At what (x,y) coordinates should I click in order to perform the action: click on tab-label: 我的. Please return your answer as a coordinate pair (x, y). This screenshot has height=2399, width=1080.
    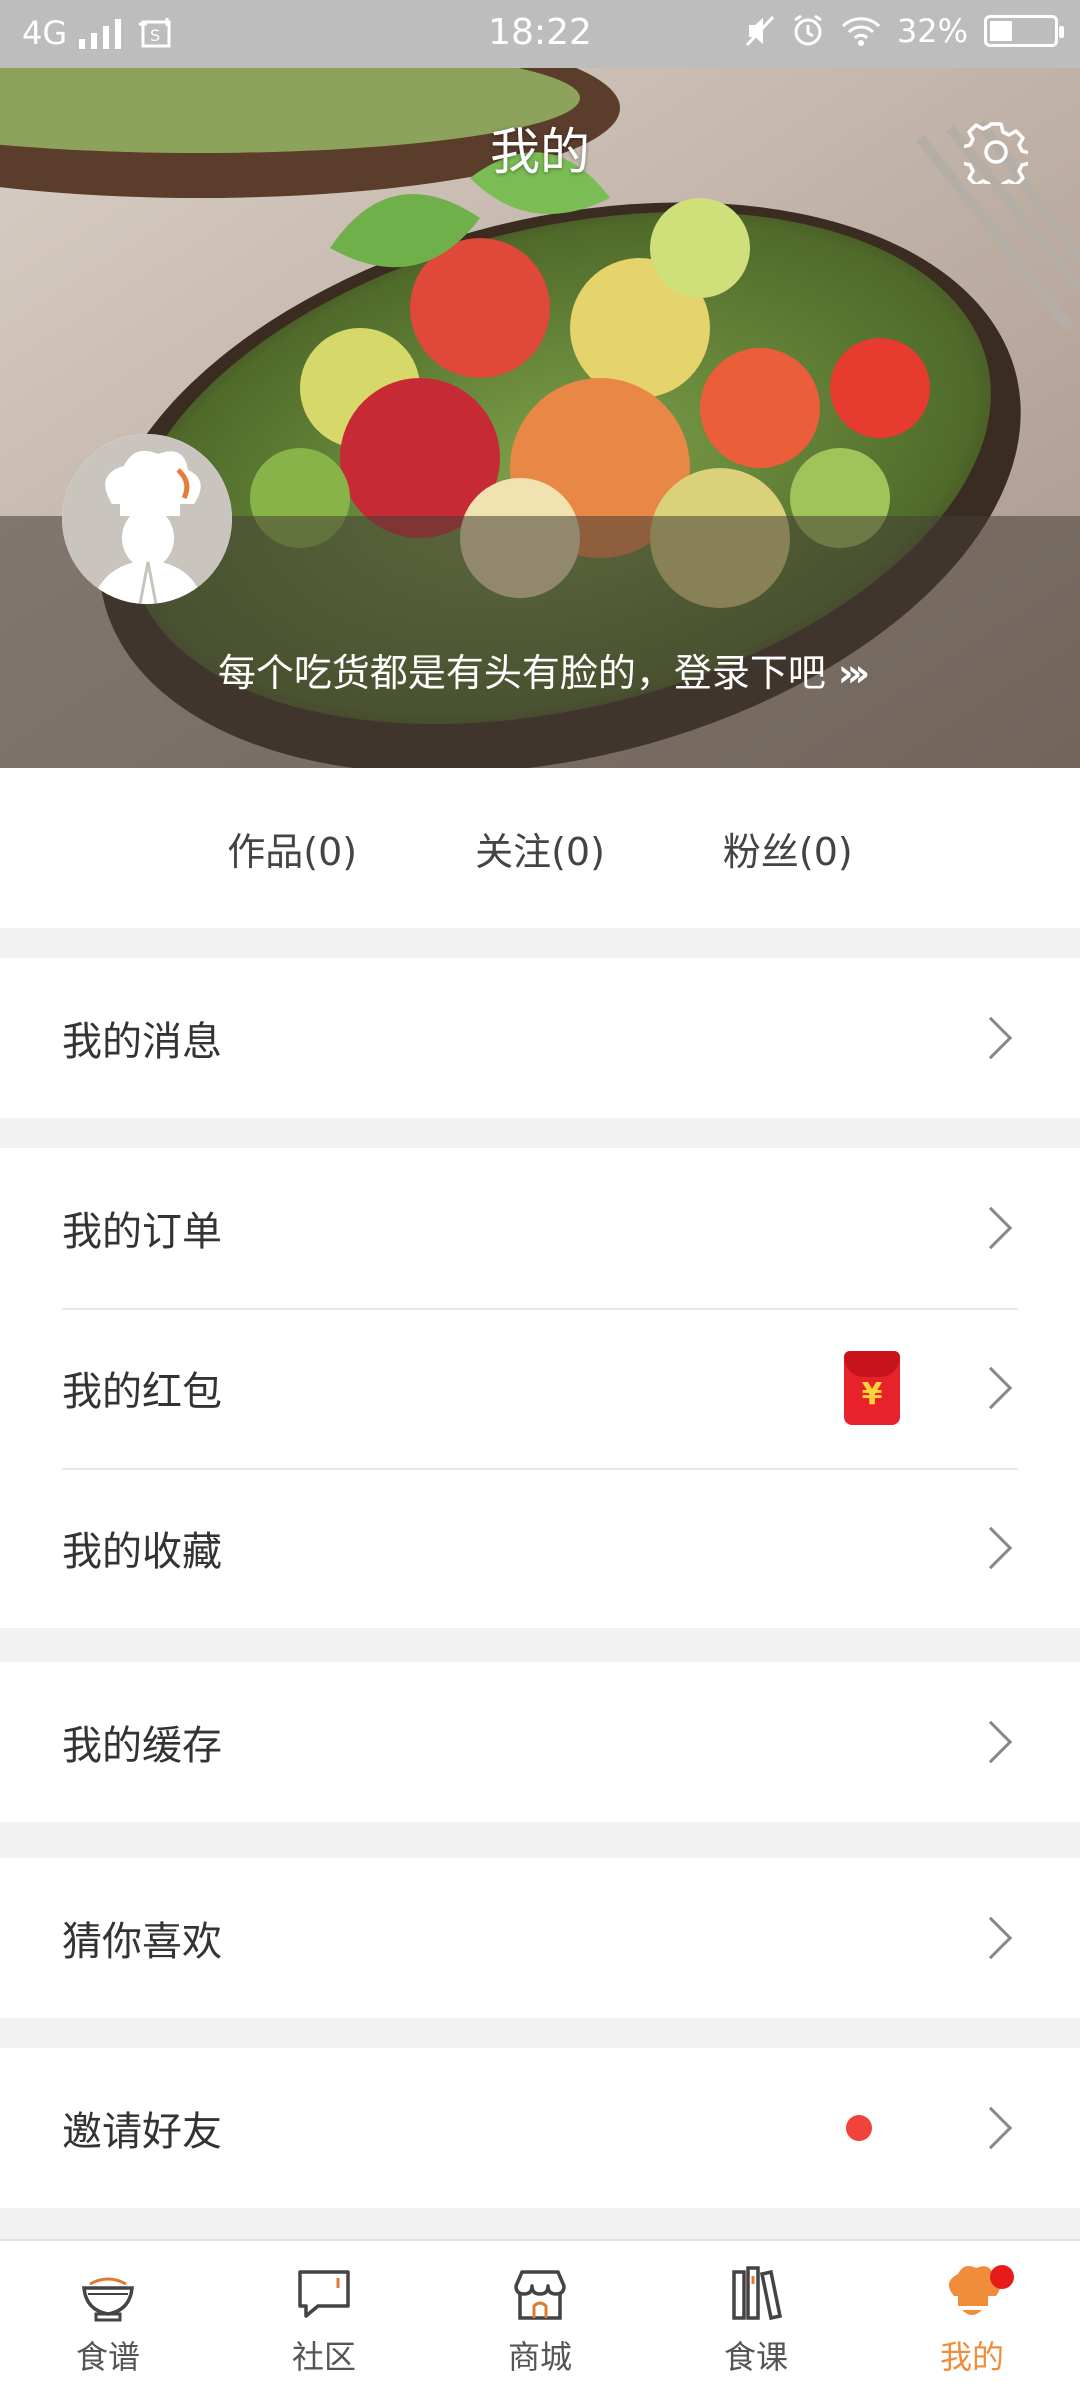
    Looking at the image, I should click on (971, 2357).